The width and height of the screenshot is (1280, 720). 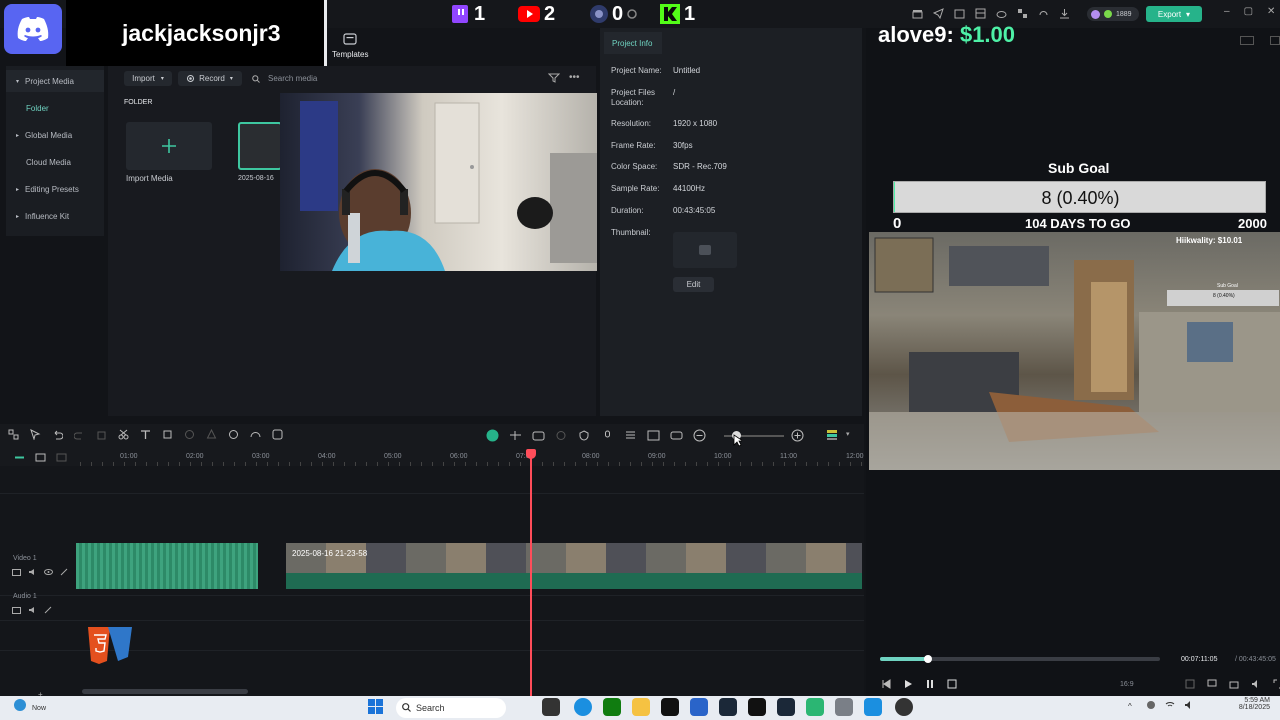 I want to click on color-icon, so click(x=211, y=434).